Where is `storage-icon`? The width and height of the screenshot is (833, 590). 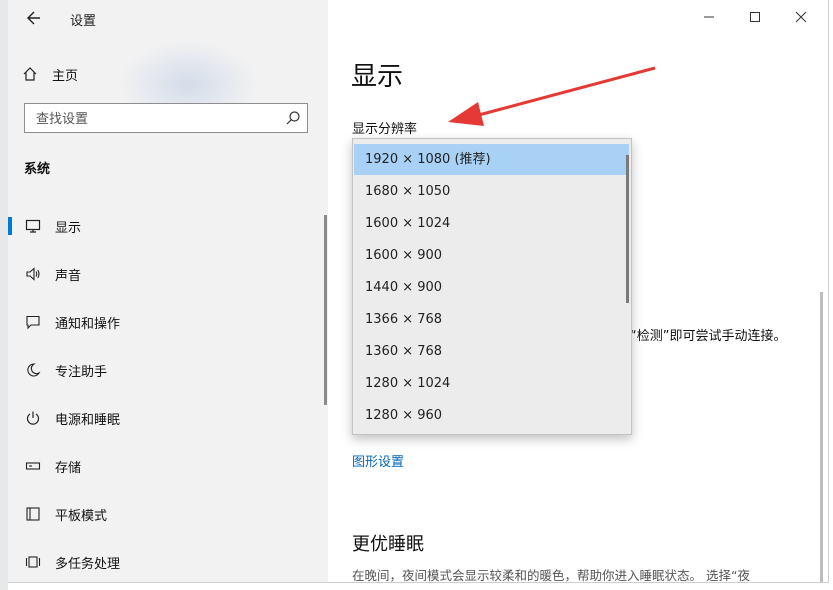
storage-icon is located at coordinates (33, 466).